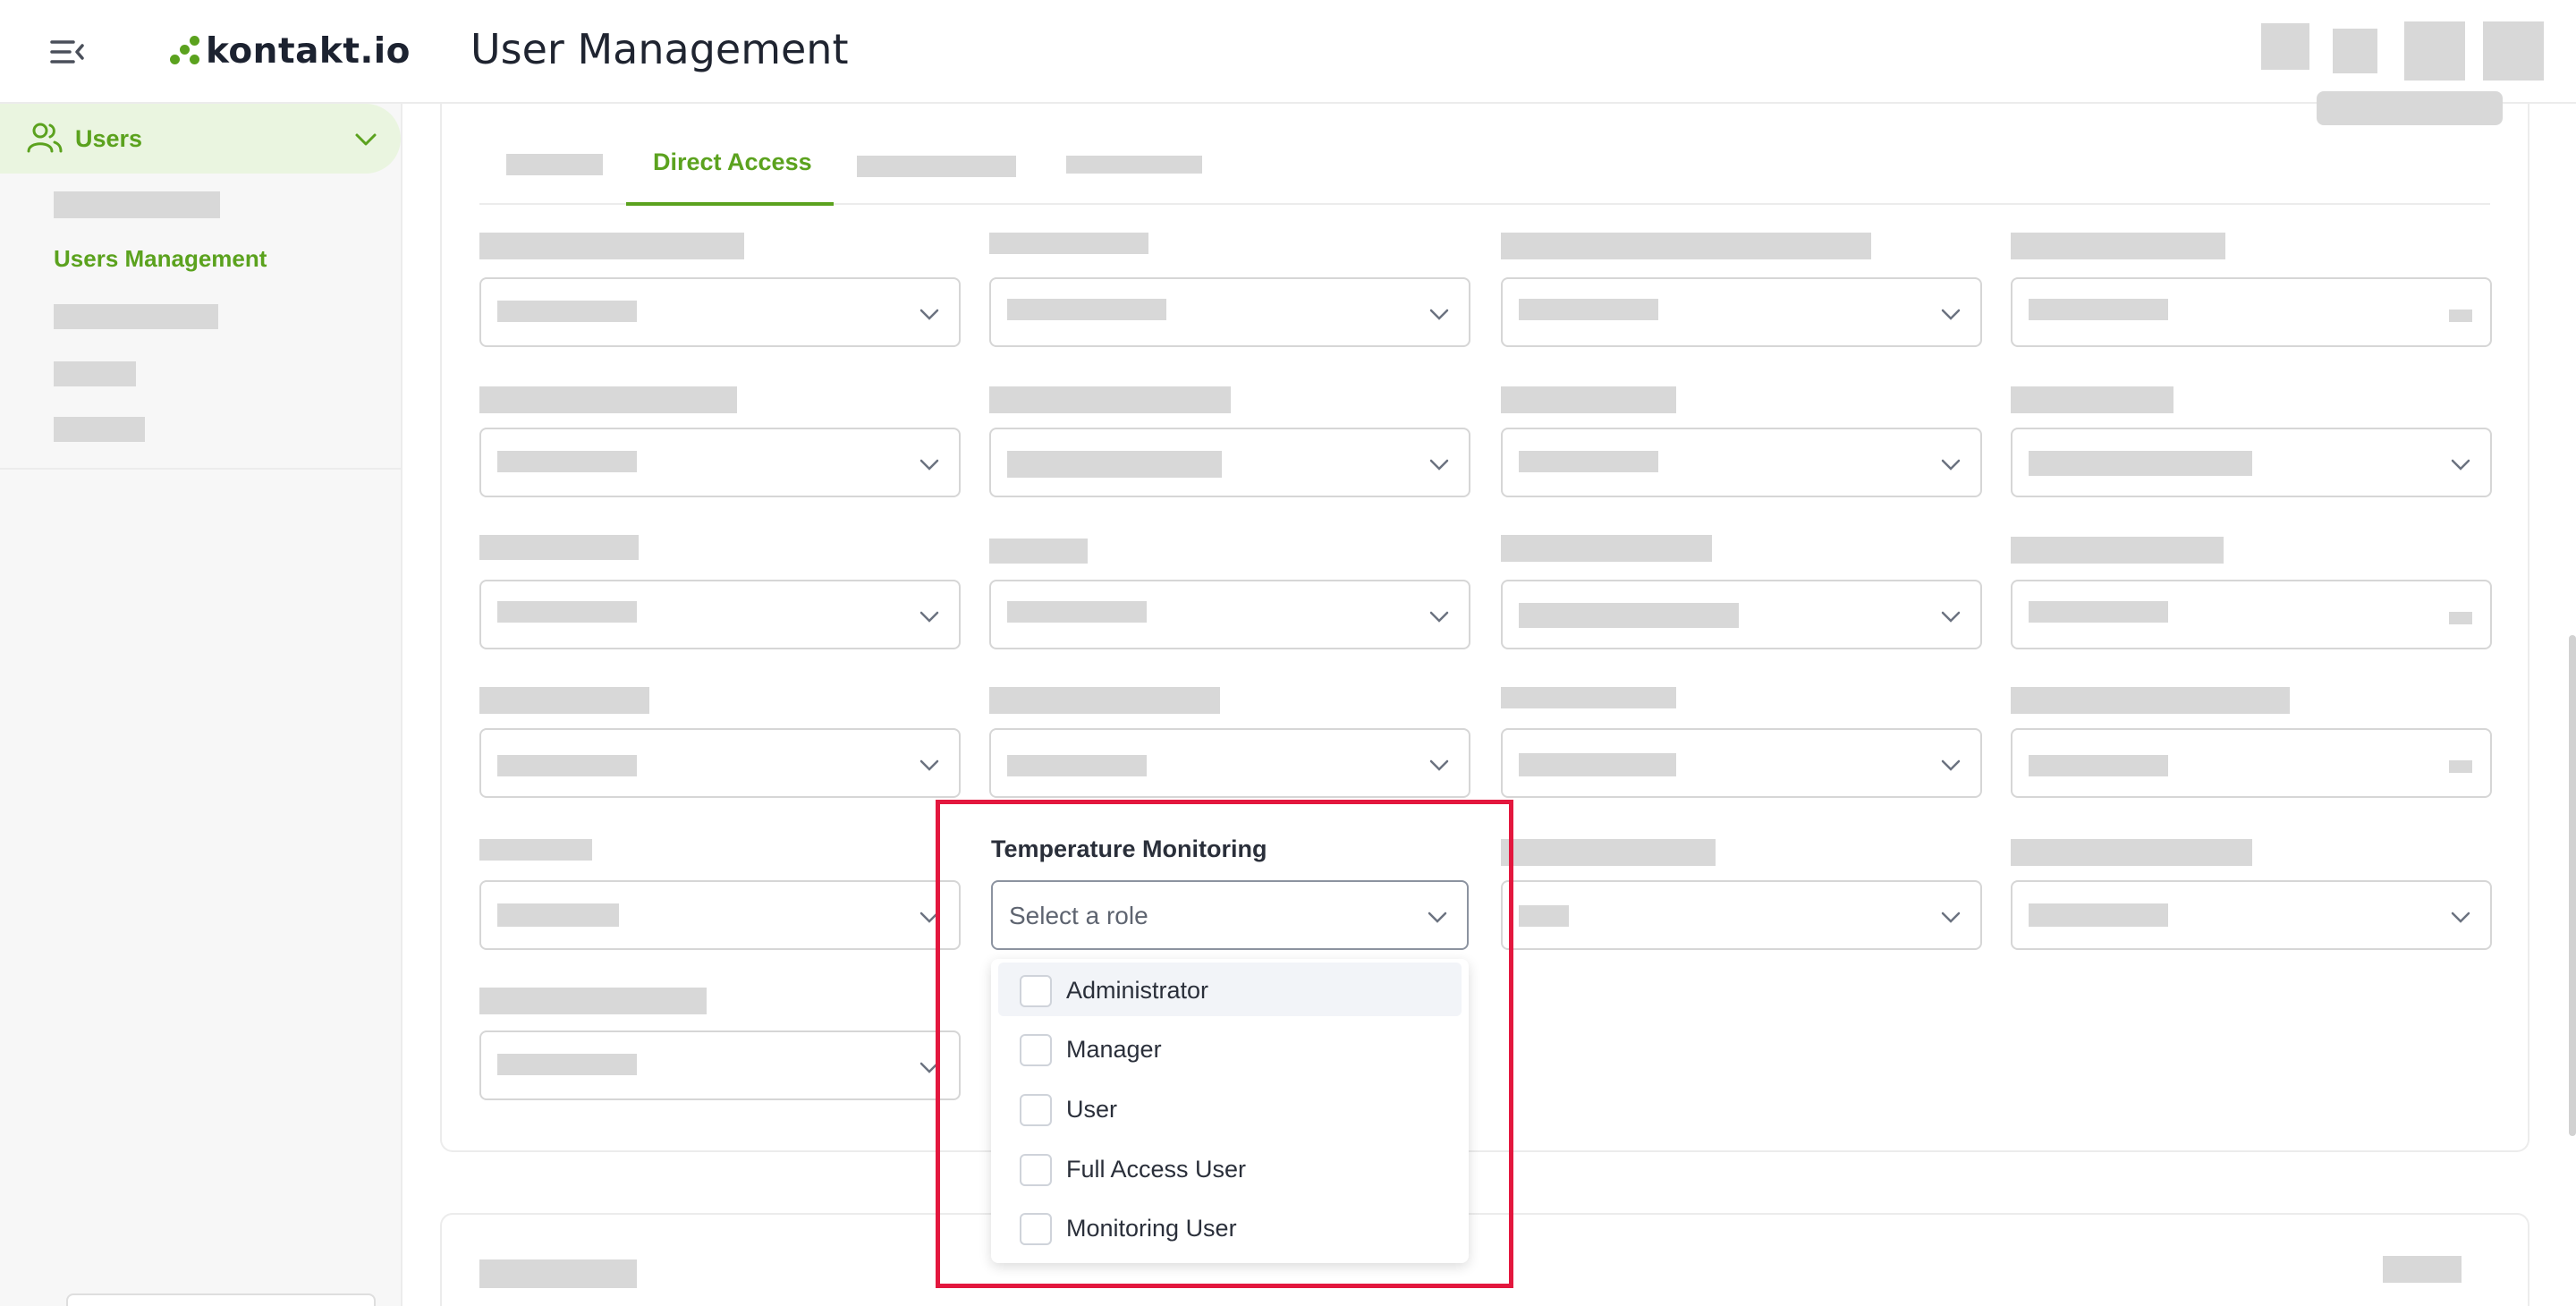  Describe the element at coordinates (1230, 915) in the screenshot. I see `temperature-monitoring-role-select: Select a role` at that location.